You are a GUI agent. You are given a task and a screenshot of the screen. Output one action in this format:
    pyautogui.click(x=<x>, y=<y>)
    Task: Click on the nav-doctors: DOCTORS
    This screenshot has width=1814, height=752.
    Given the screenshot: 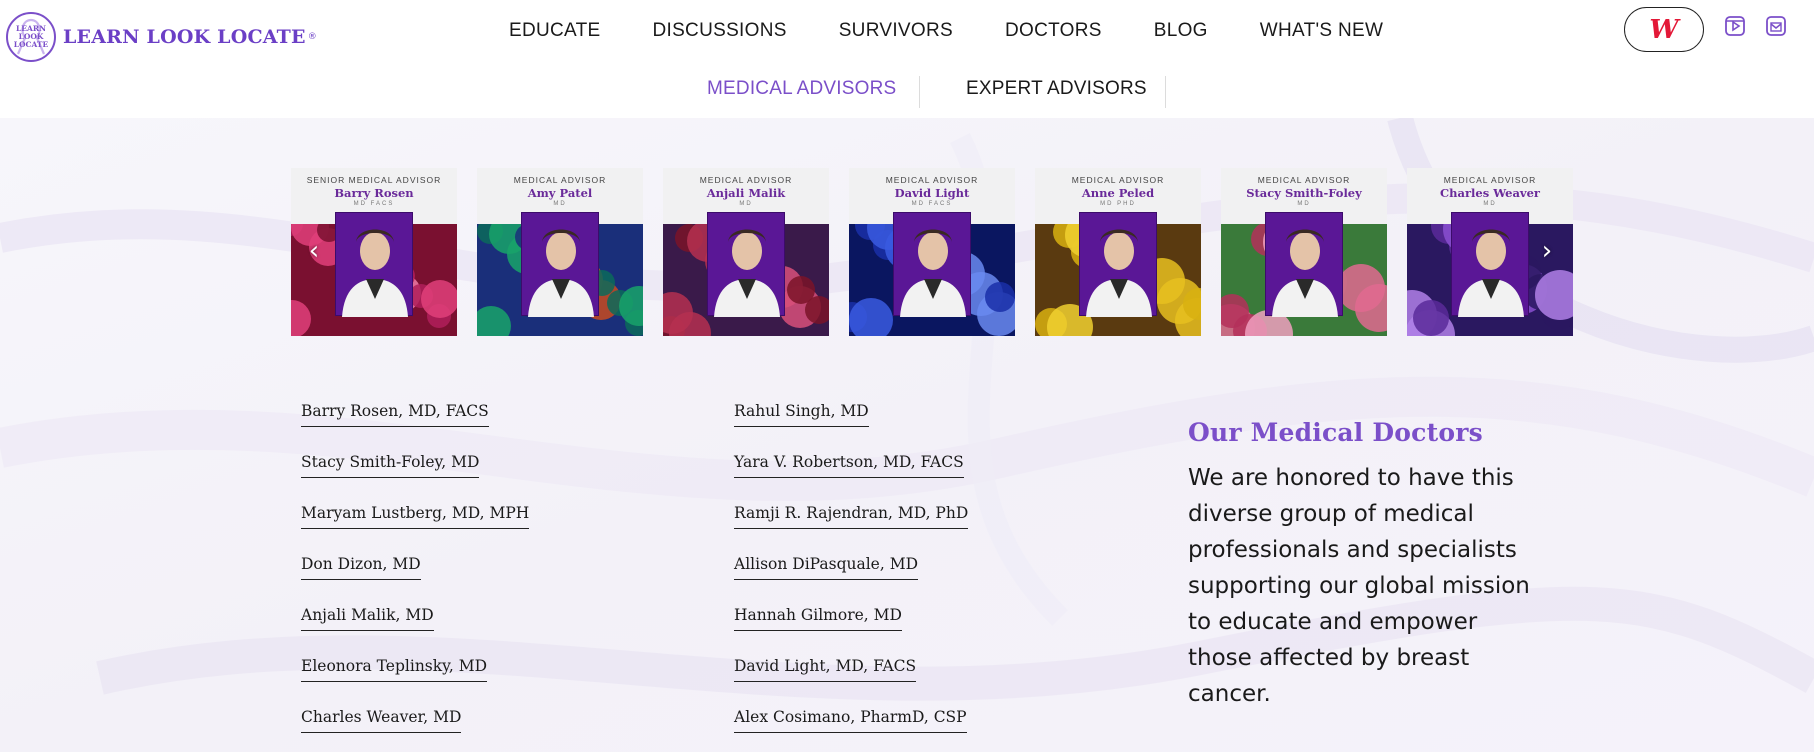 What is the action you would take?
    pyautogui.click(x=1053, y=31)
    